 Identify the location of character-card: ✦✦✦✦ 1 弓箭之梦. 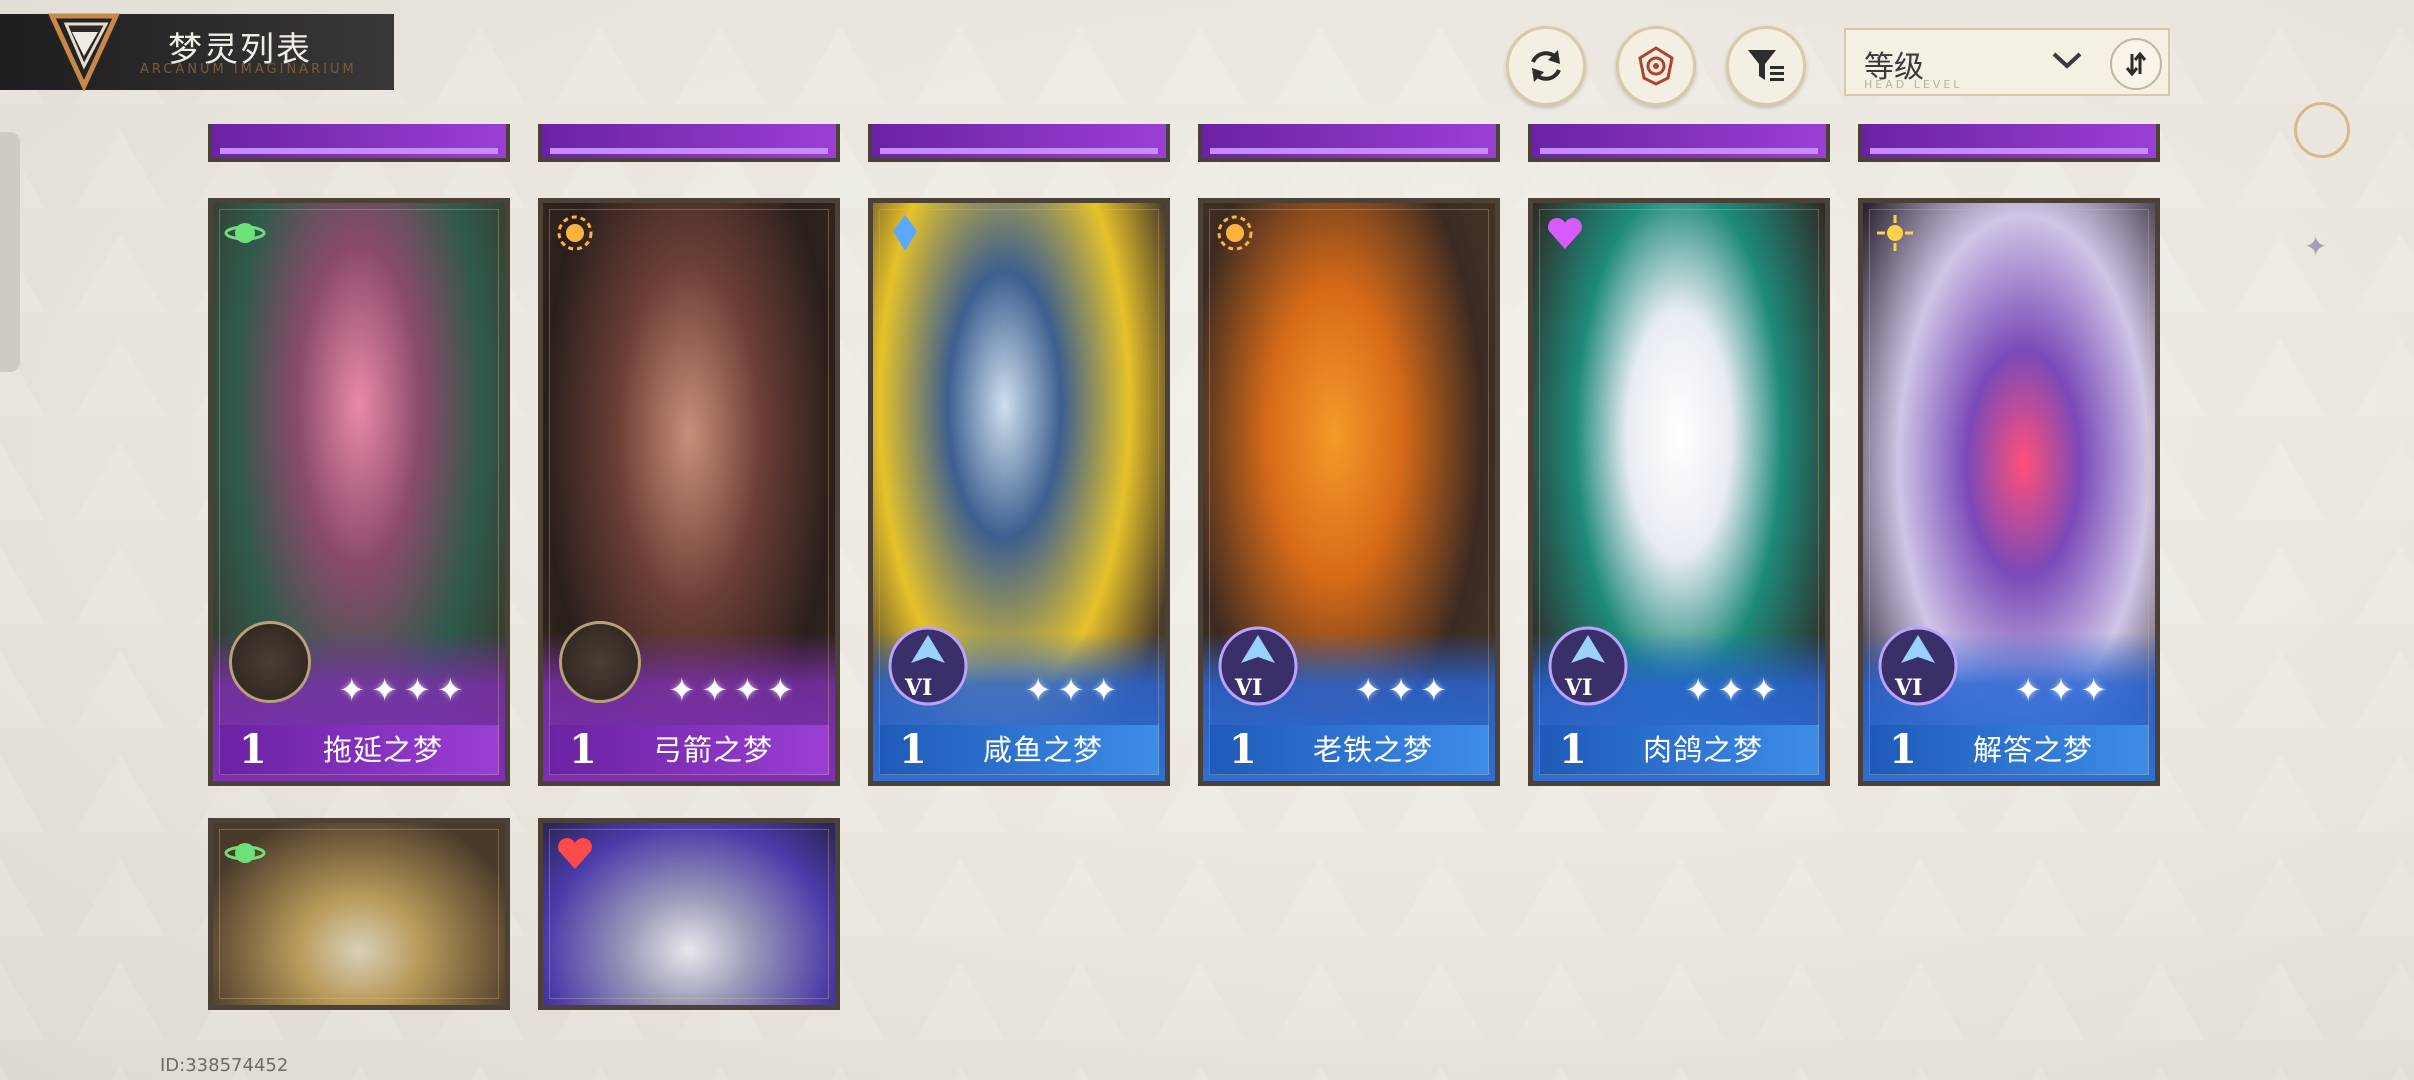
(689, 492).